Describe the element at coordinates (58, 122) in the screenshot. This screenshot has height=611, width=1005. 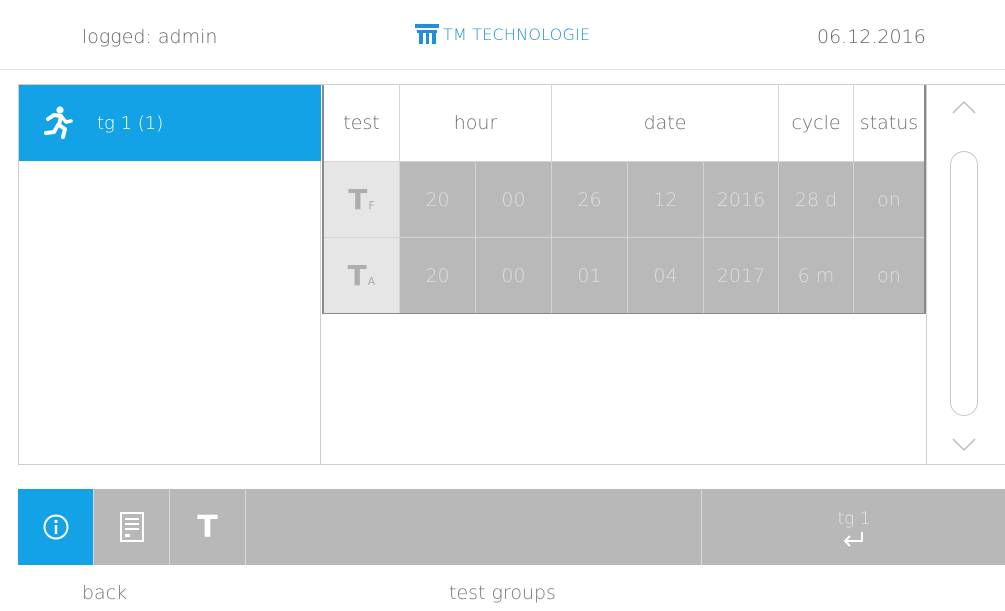
I see `running-man-icon` at that location.